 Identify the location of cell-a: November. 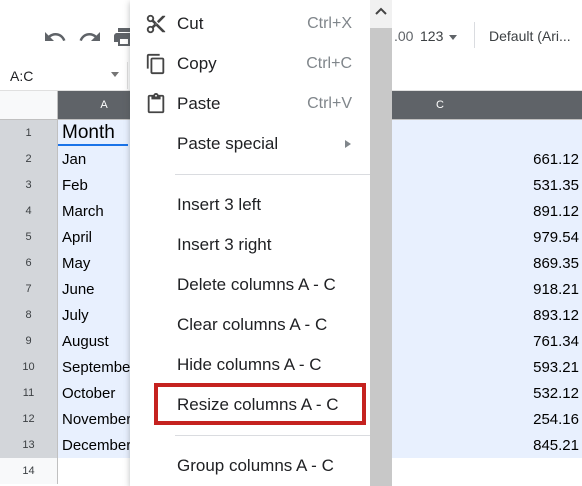
(96, 419).